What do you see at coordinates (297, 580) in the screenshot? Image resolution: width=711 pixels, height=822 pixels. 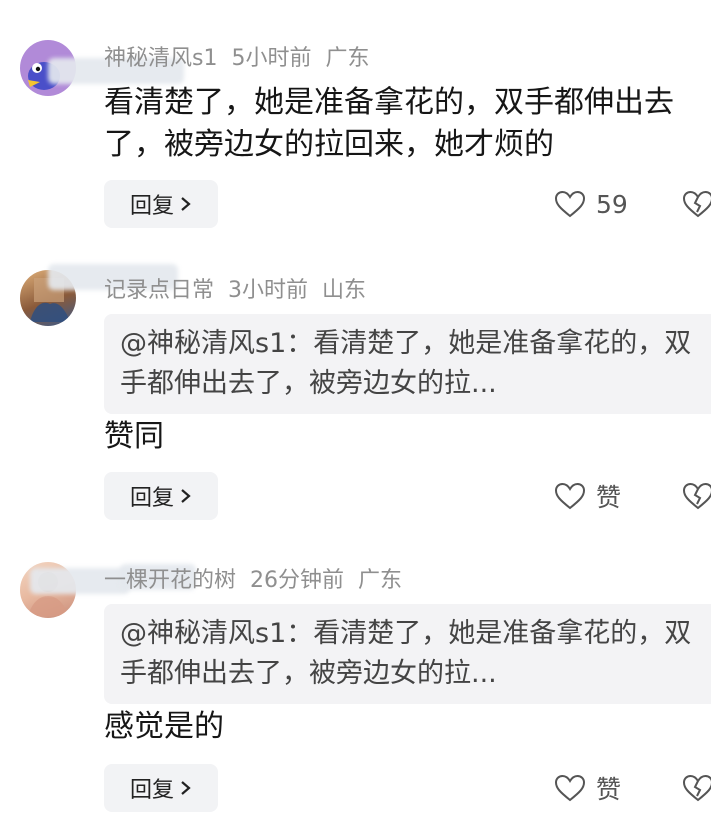 I see `comment-time: 26分钟前` at bounding box center [297, 580].